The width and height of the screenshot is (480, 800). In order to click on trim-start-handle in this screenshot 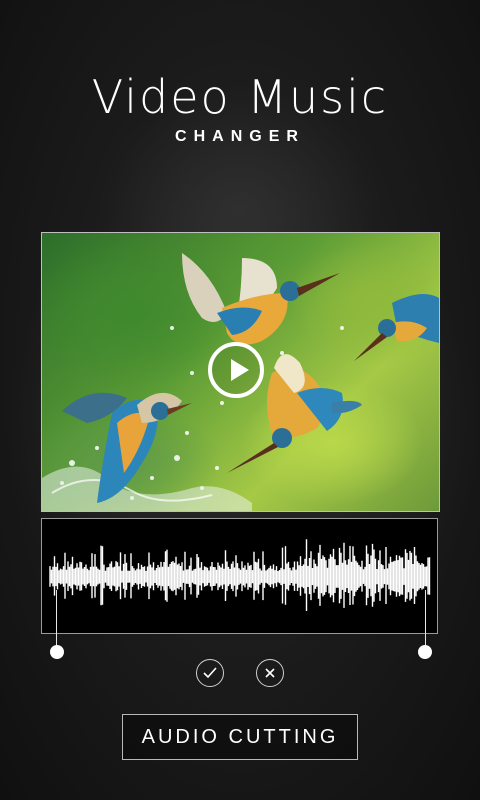, I will do `click(57, 652)`.